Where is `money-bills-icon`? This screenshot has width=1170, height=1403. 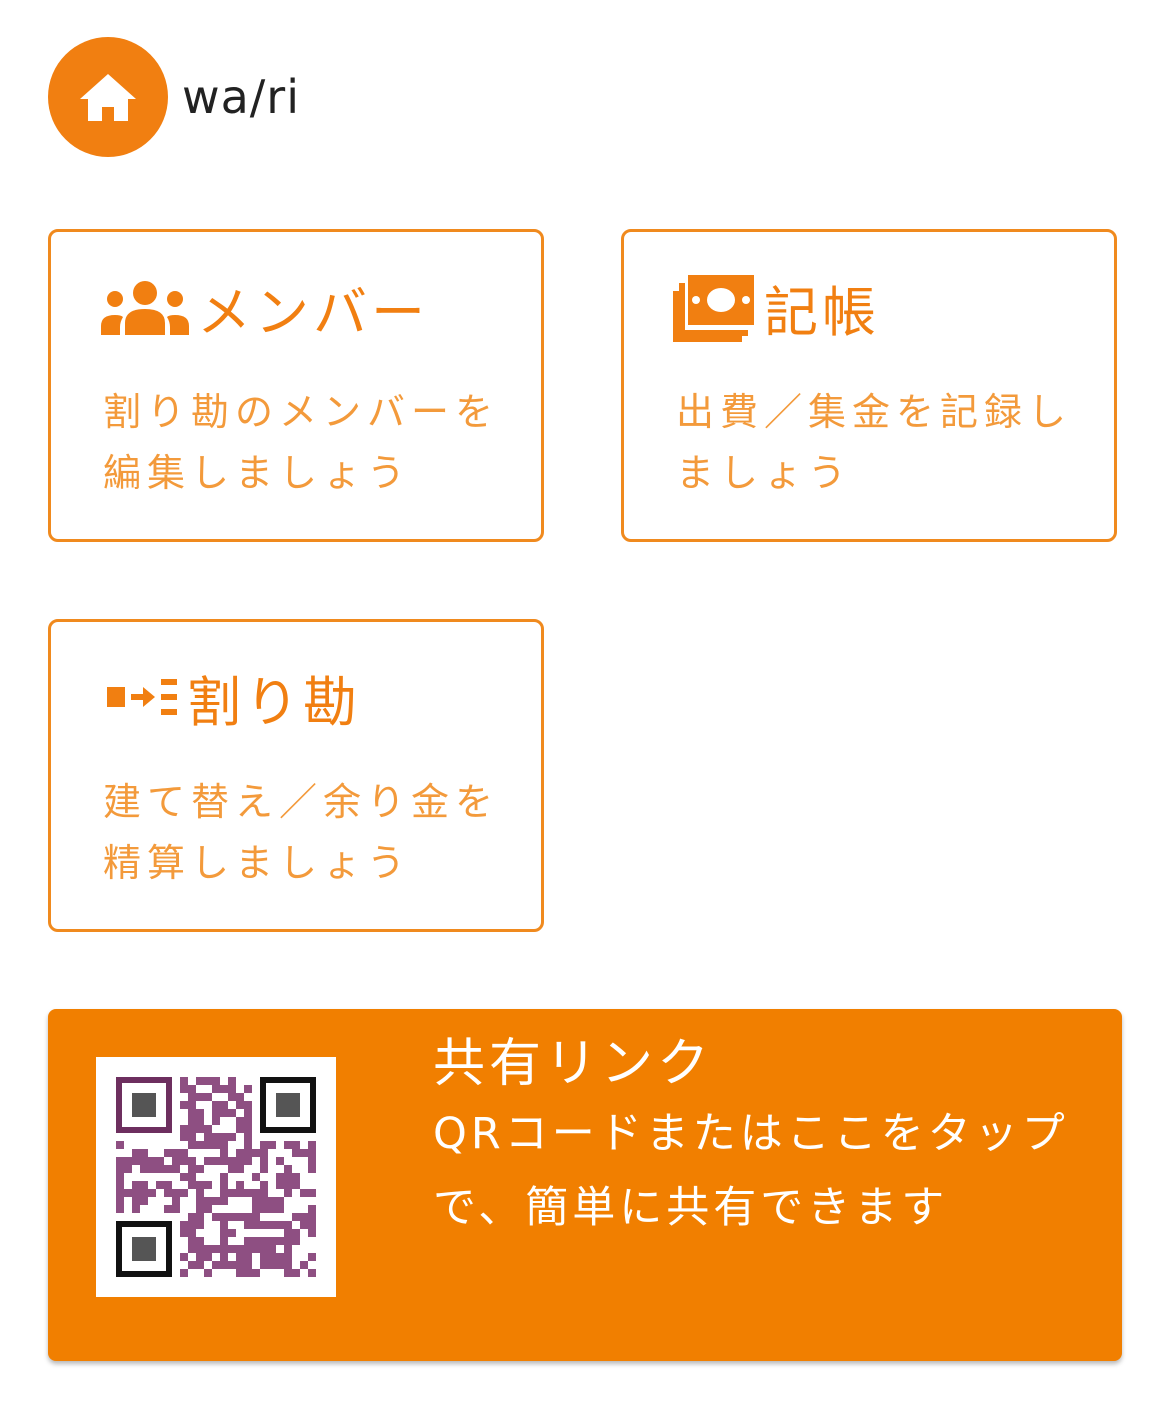 money-bills-icon is located at coordinates (713, 308).